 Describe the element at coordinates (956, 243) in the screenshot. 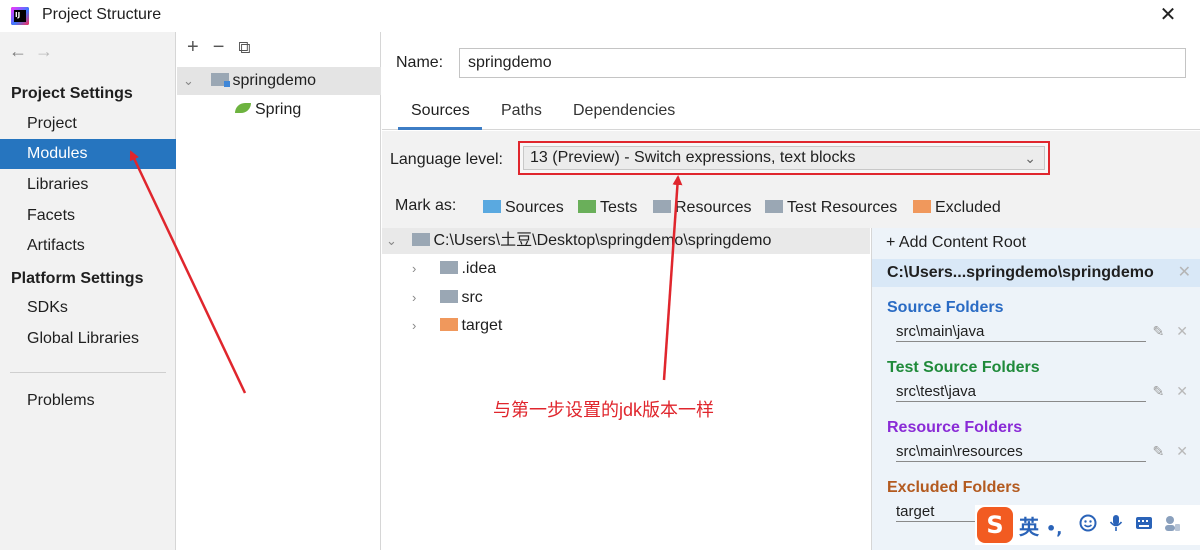

I see `add-content-root-button: + Add Content Root` at that location.